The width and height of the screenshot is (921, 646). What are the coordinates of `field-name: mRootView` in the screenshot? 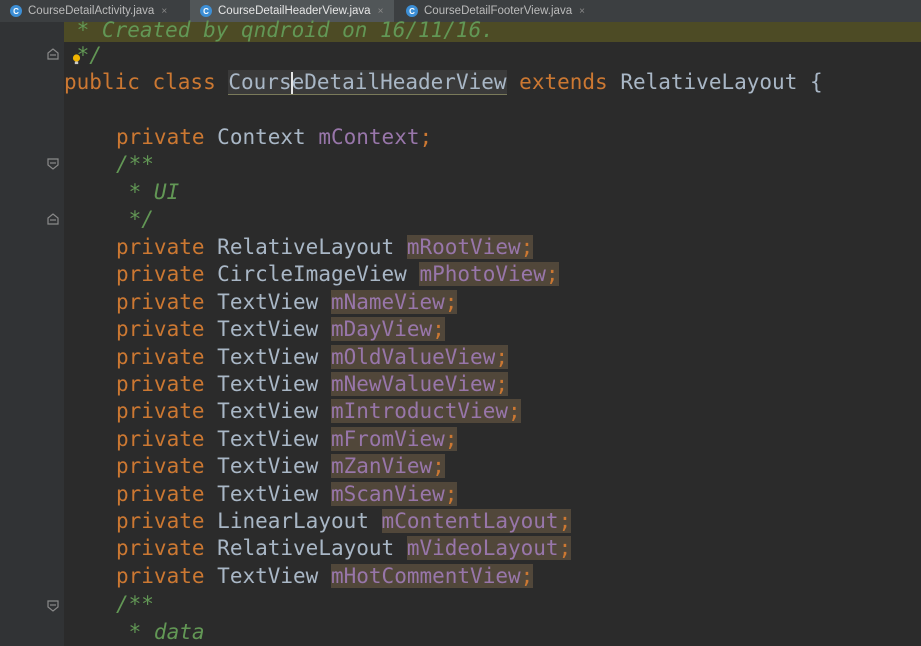 It's located at (463, 247).